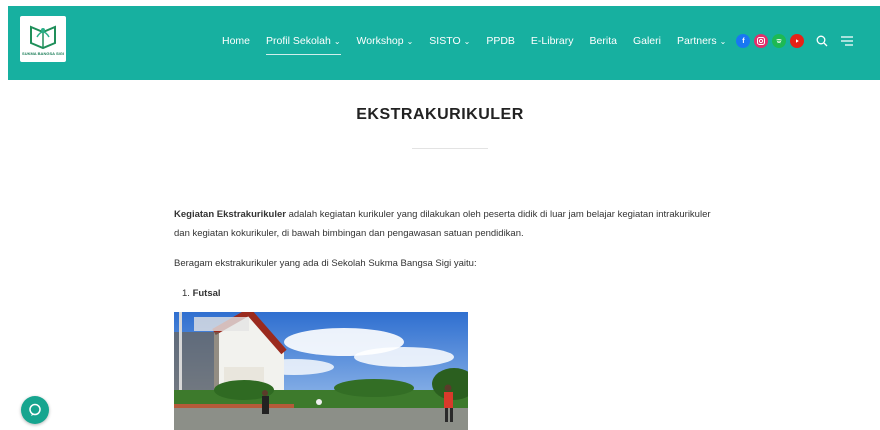 The height and width of the screenshot is (430, 880). I want to click on search-icon, so click(822, 41).